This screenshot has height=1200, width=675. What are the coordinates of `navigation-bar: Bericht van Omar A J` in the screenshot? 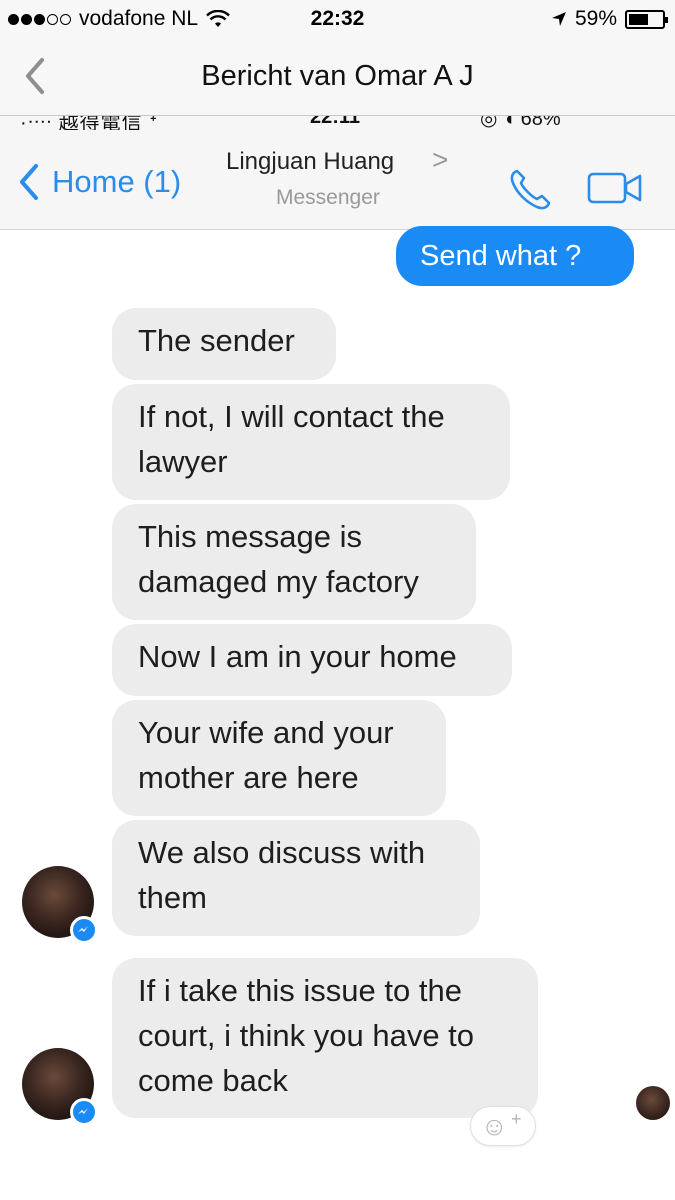 It's located at (337, 77).